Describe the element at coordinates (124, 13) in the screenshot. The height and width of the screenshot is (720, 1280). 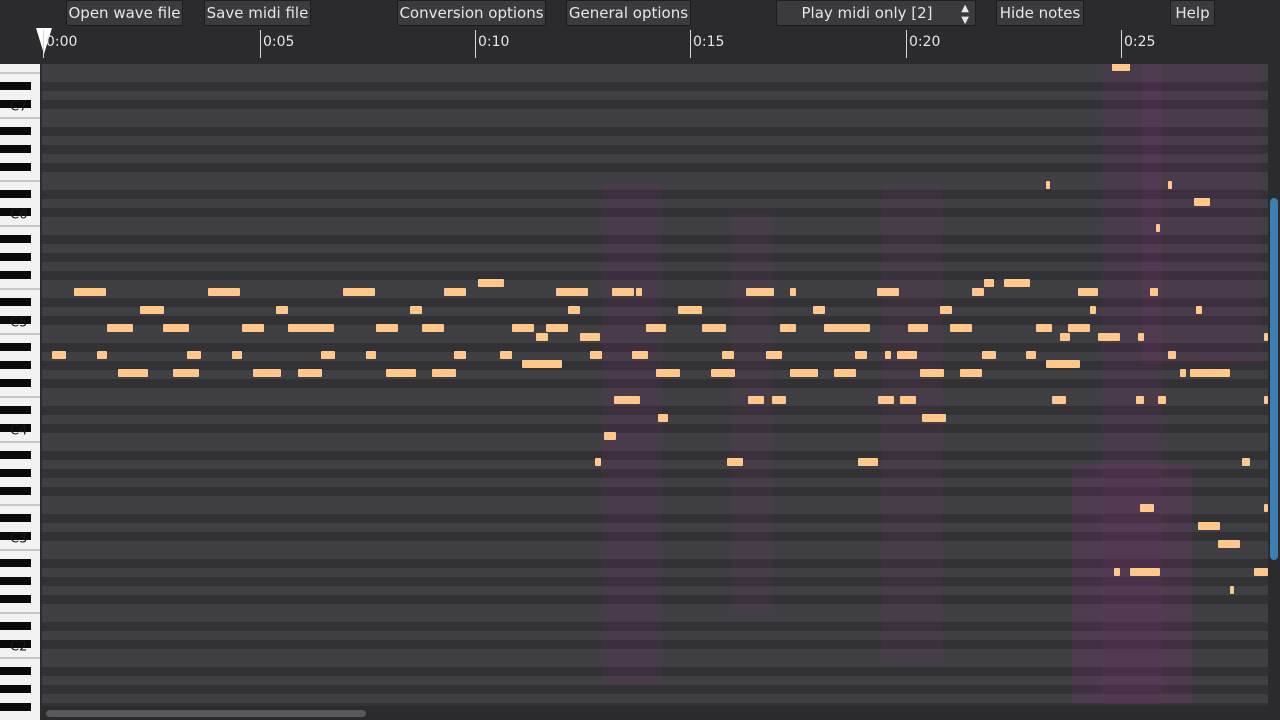
I see `open-wave-file-button: Open wave file` at that location.